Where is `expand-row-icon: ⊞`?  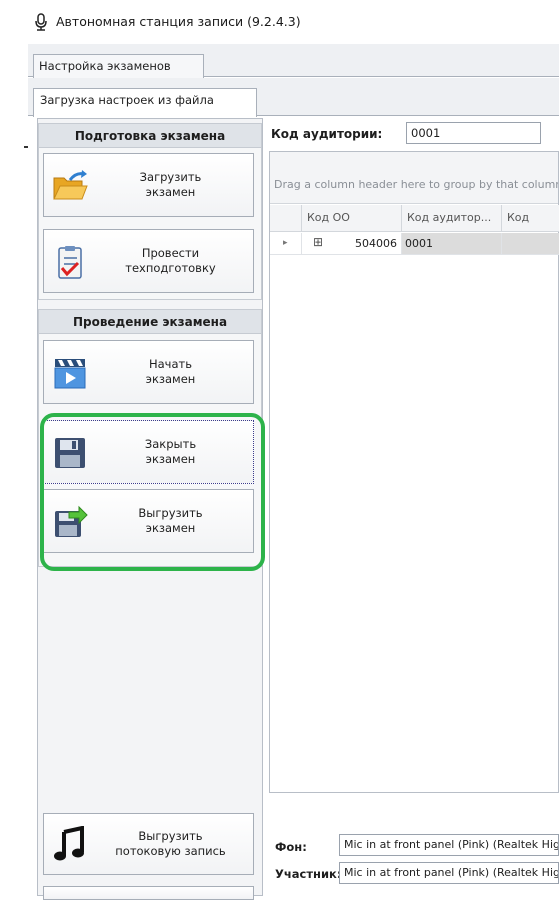
expand-row-icon: ⊞ is located at coordinates (318, 242).